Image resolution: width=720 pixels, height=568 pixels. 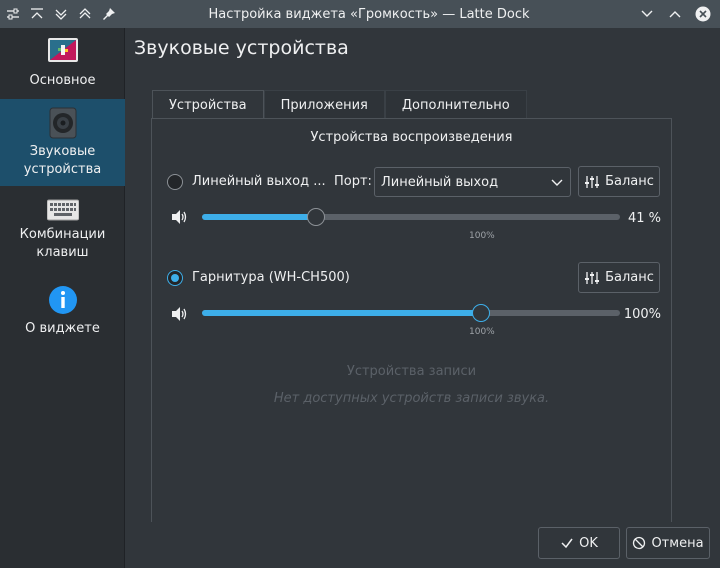 I want to click on sidebar-item-label: О виджете, so click(x=62, y=328).